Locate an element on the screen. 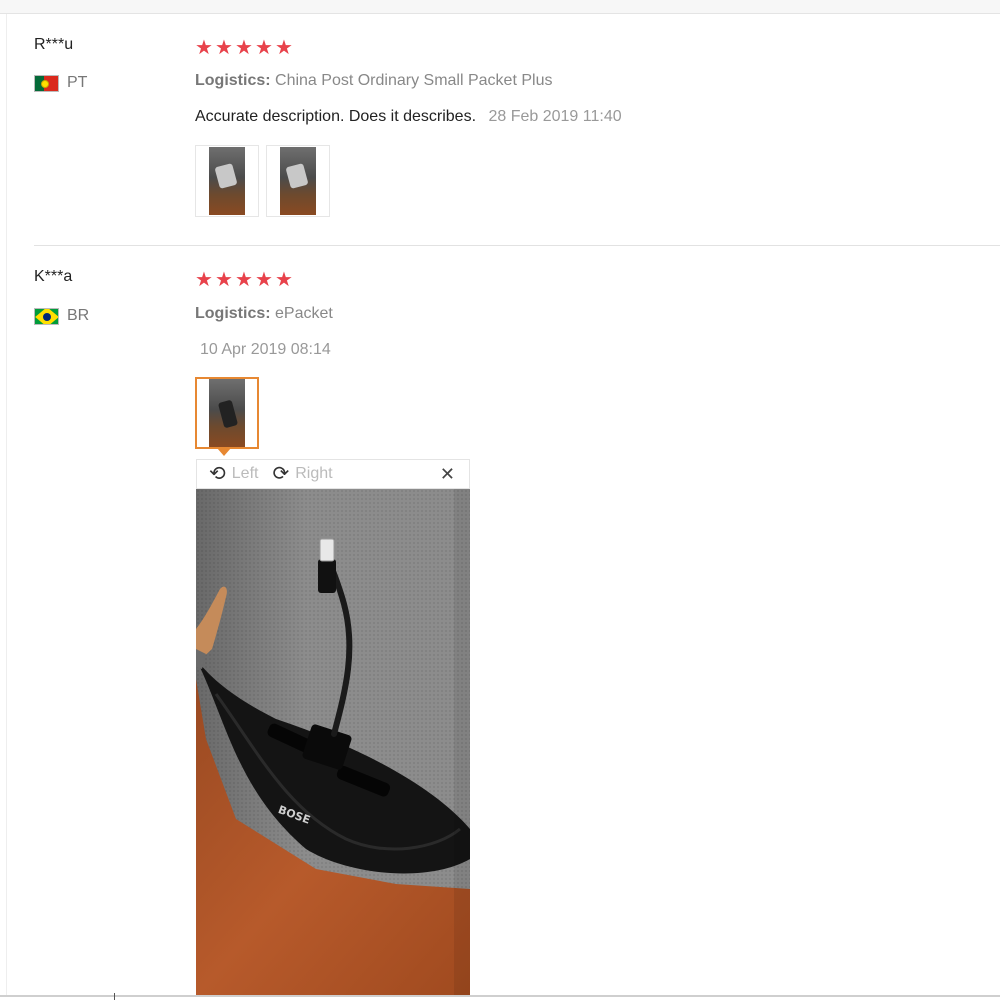 This screenshot has width=1000, height=1000. enlarged-review-photo: BOSE is located at coordinates (333, 742).